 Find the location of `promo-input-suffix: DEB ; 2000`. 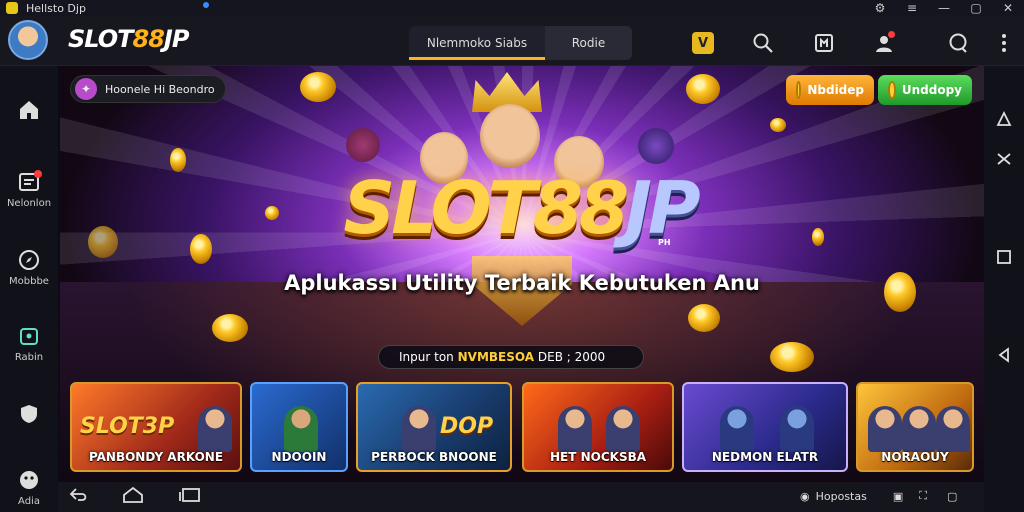

promo-input-suffix: DEB ; 2000 is located at coordinates (571, 357).